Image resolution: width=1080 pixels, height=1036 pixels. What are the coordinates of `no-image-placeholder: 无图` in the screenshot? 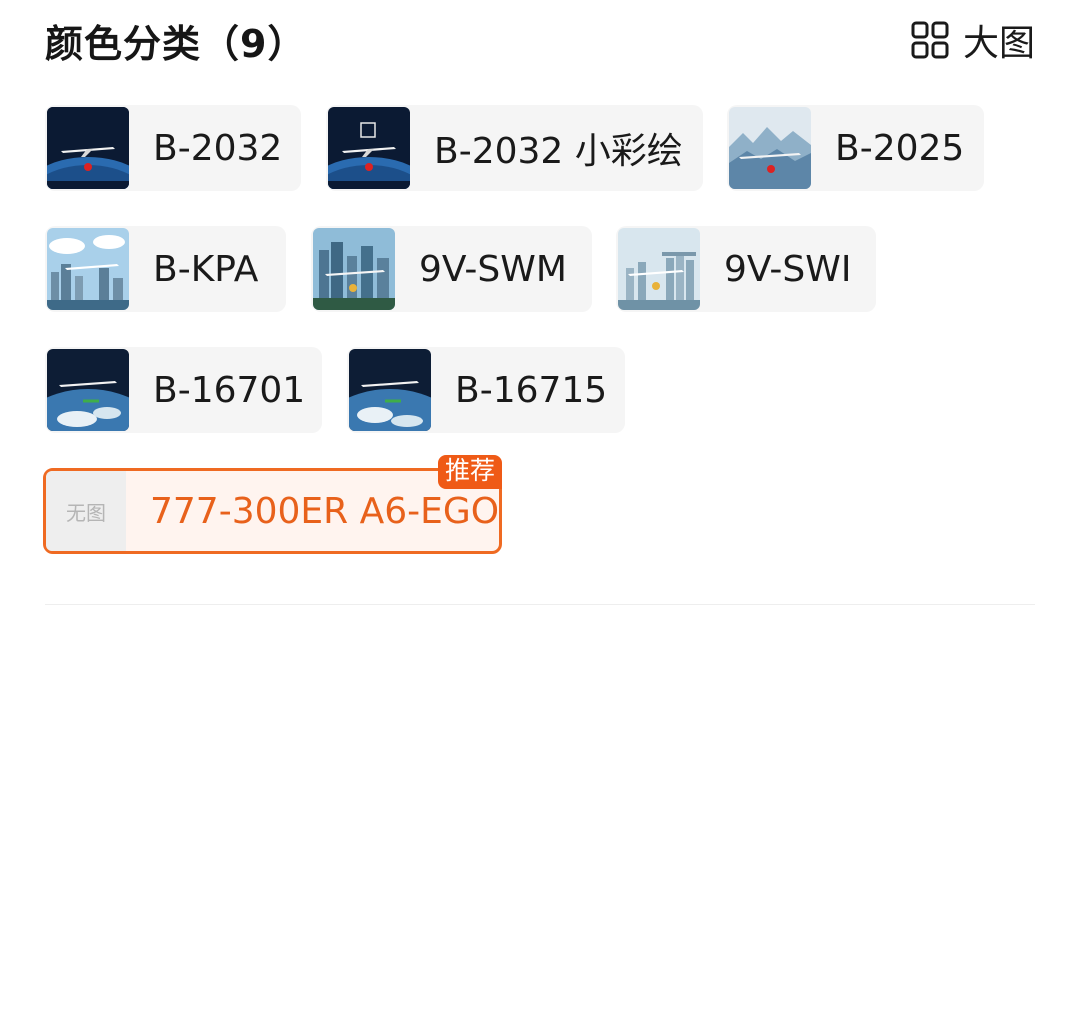 It's located at (86, 511).